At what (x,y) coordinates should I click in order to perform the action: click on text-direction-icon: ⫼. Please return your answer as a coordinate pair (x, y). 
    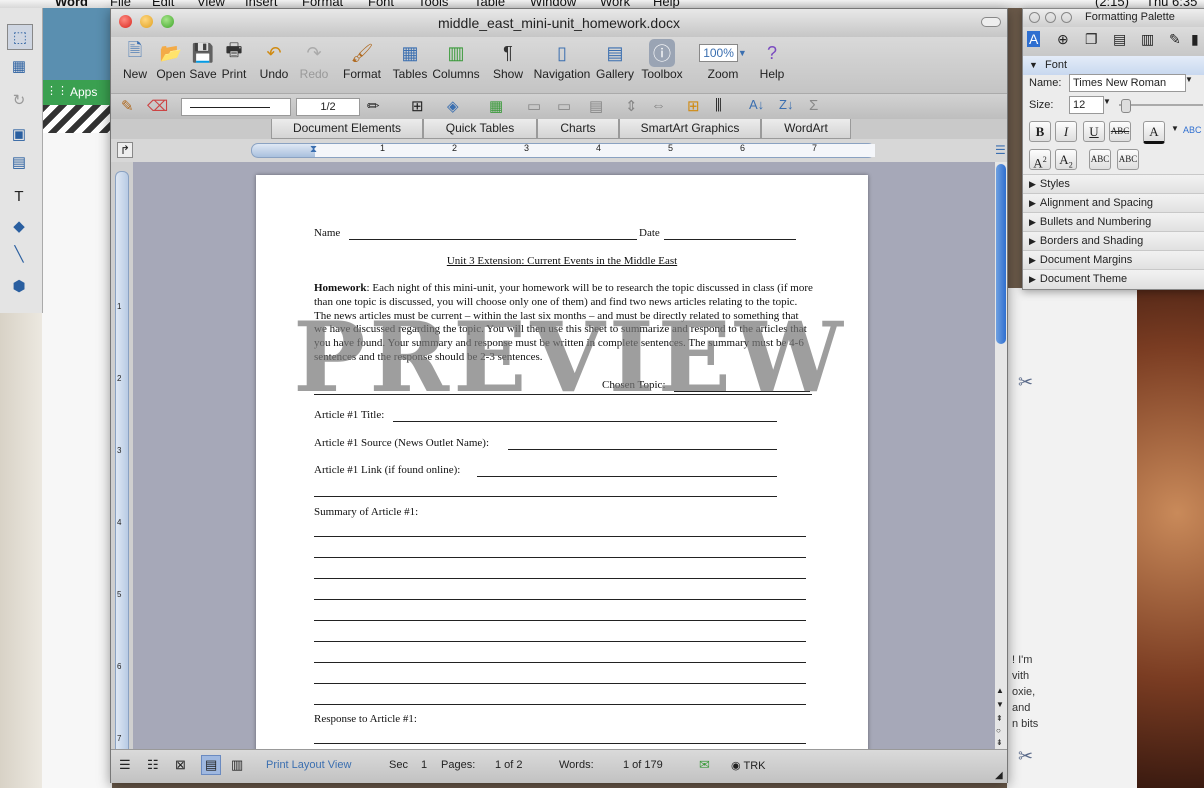
    Looking at the image, I should click on (718, 105).